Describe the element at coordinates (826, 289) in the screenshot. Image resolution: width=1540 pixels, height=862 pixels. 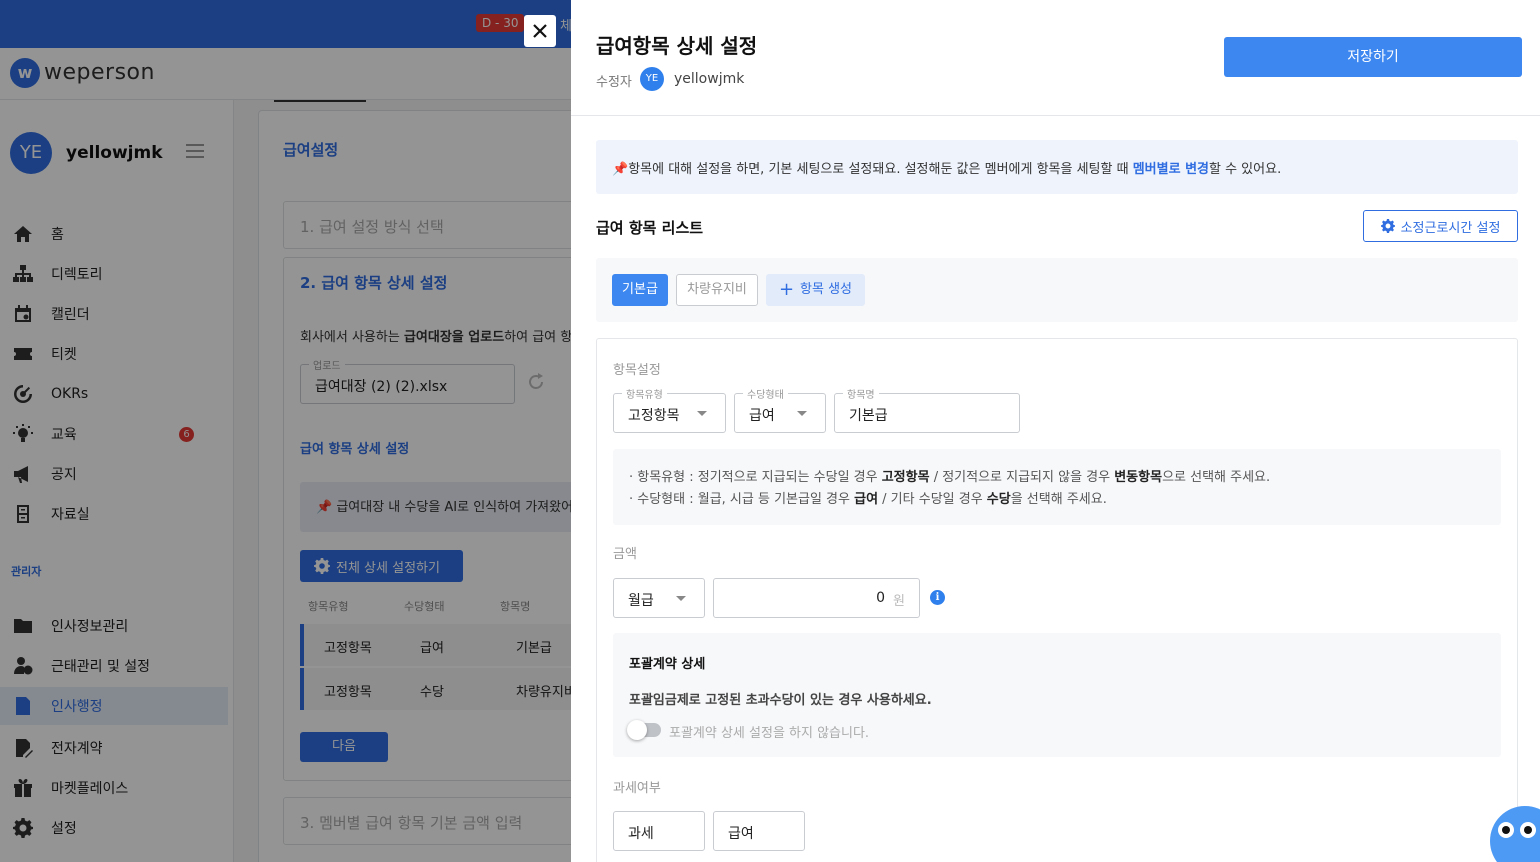
I see `button-label: 항목 생성` at that location.